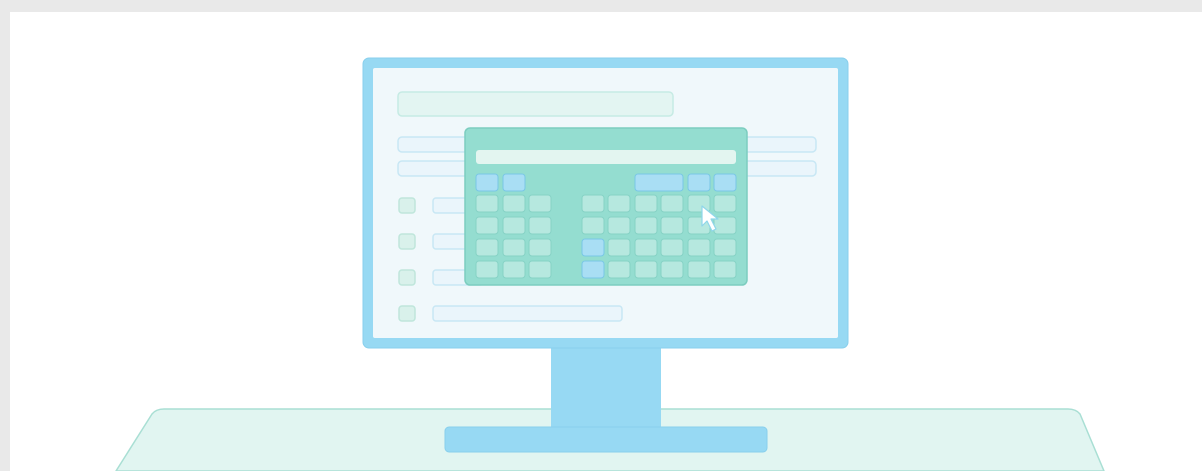 Image resolution: width=1202 pixels, height=471 pixels. Describe the element at coordinates (535, 104) in the screenshot. I see `form-title-placeholder` at that location.